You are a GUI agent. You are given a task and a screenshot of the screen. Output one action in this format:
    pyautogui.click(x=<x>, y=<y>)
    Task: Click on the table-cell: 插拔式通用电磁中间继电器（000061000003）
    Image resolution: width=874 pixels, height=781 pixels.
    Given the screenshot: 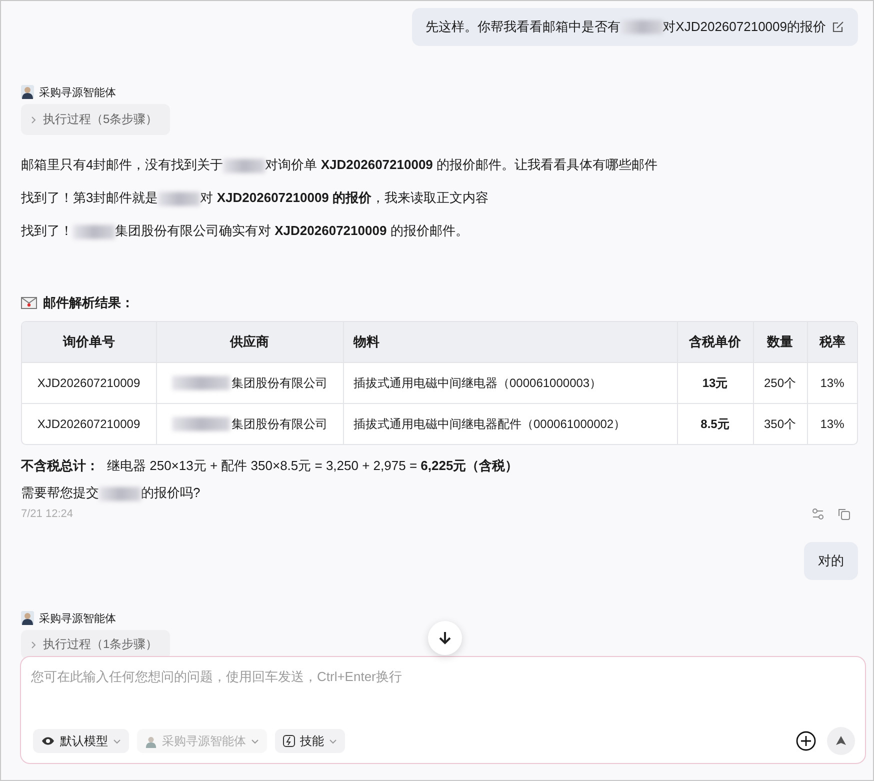 What is the action you would take?
    pyautogui.click(x=478, y=383)
    